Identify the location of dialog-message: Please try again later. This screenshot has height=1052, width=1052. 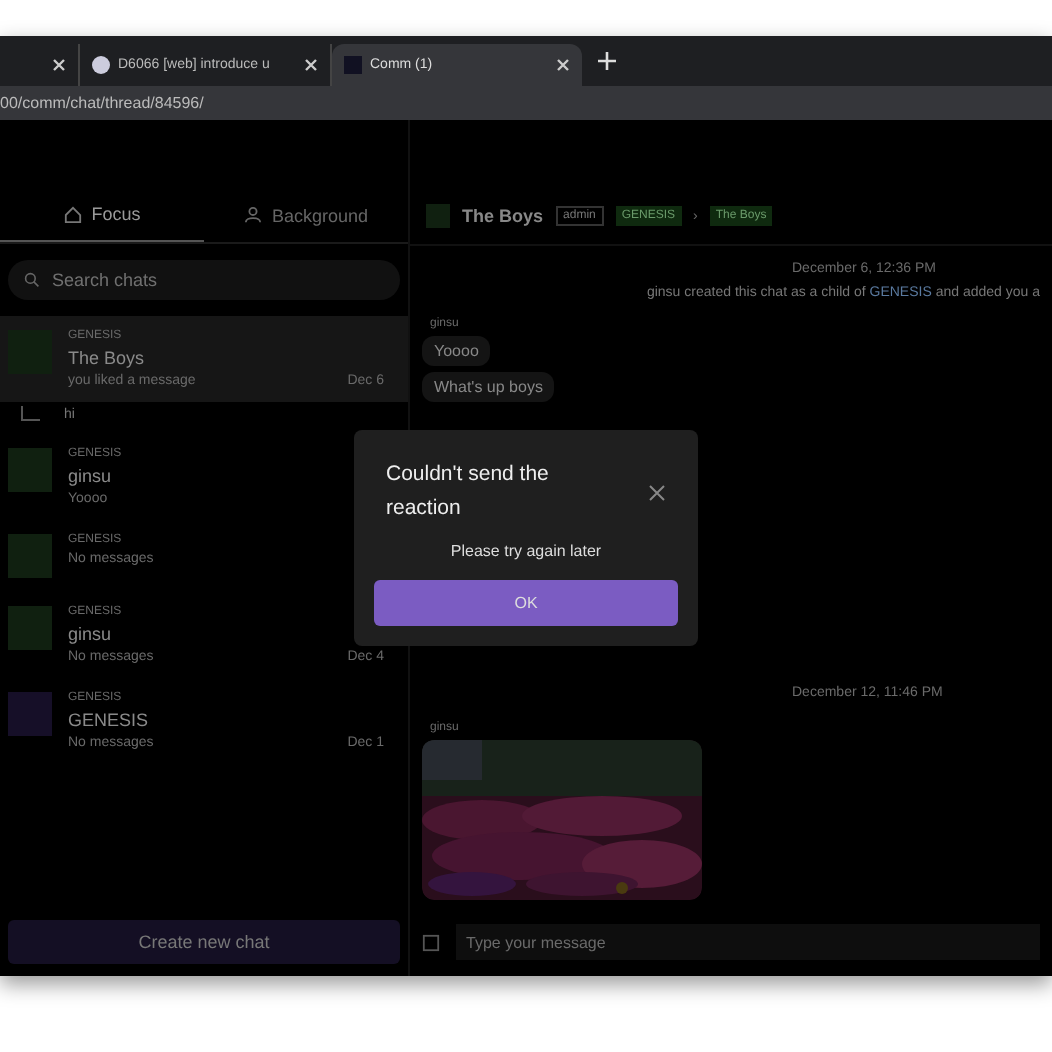
(526, 551).